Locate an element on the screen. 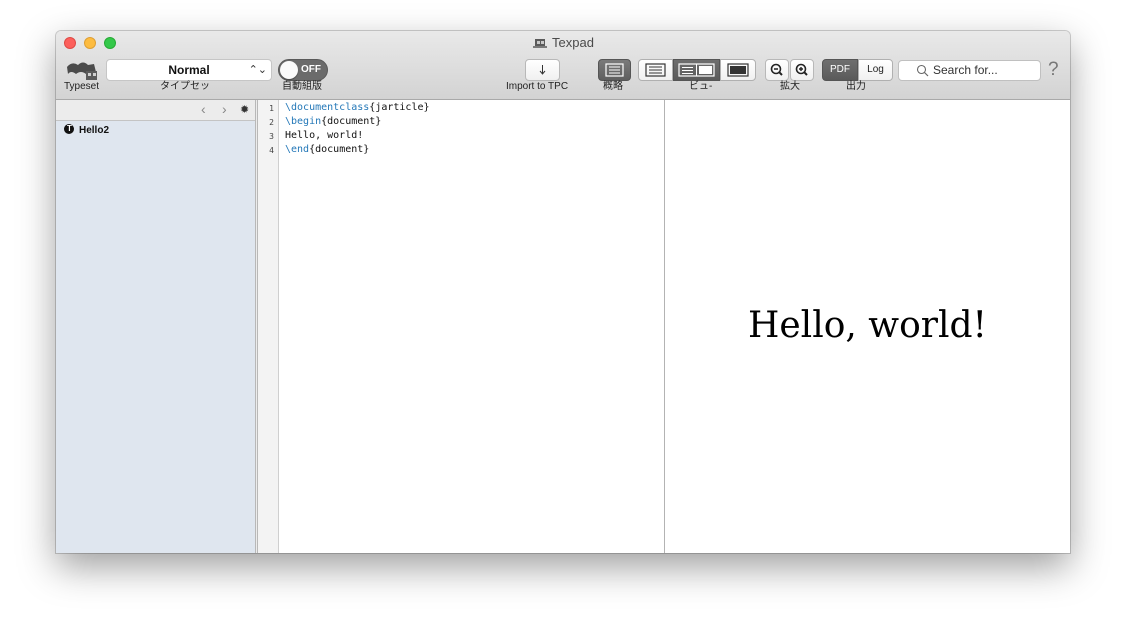 The height and width of the screenshot is (634, 1126). line-number: 1 is located at coordinates (271, 108).